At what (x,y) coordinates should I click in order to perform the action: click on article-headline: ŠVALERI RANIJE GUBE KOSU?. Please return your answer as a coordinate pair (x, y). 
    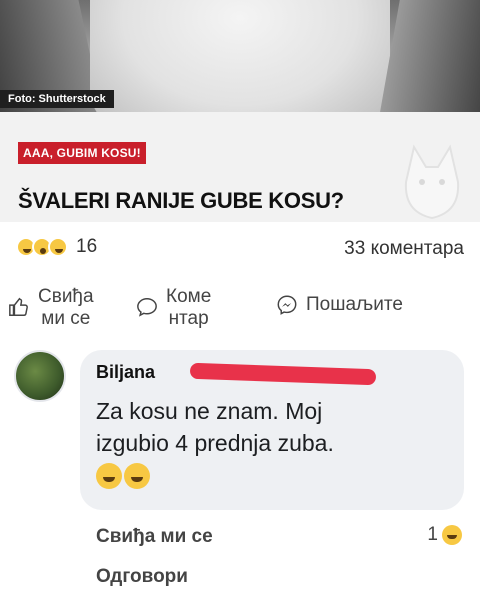
    Looking at the image, I should click on (181, 201).